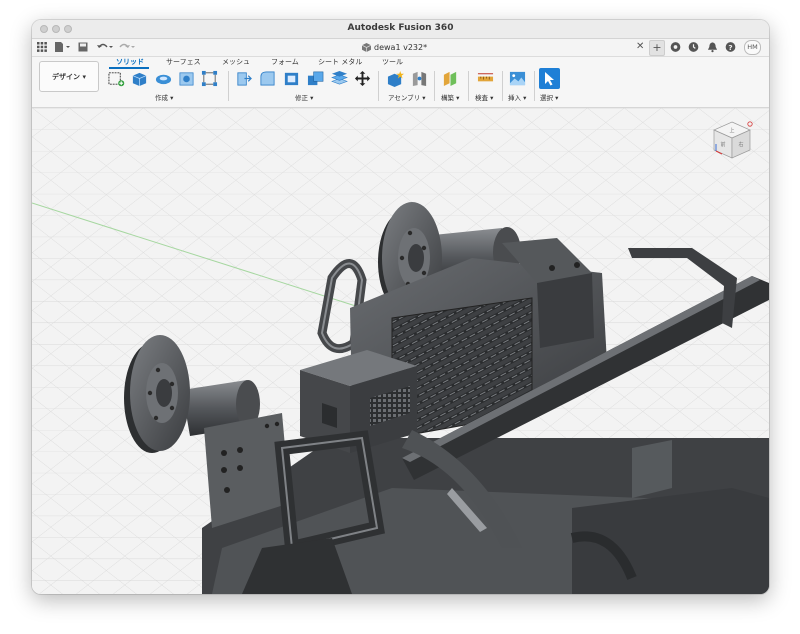 Image resolution: width=800 pixels, height=634 pixels. What do you see at coordinates (732, 140) in the screenshot?
I see `viewcube: 上 前 右` at bounding box center [732, 140].